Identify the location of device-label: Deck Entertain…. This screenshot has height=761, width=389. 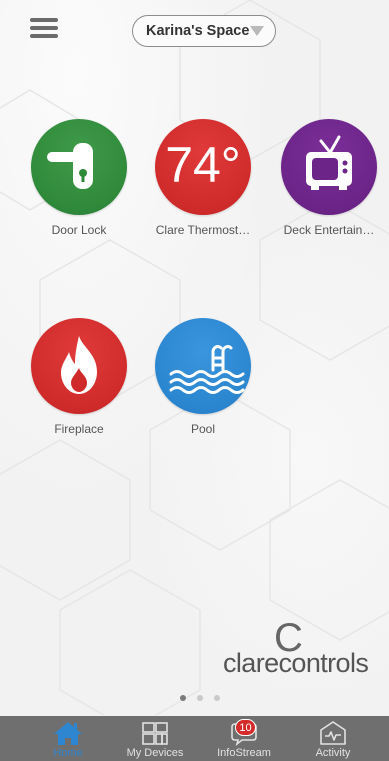
(329, 230).